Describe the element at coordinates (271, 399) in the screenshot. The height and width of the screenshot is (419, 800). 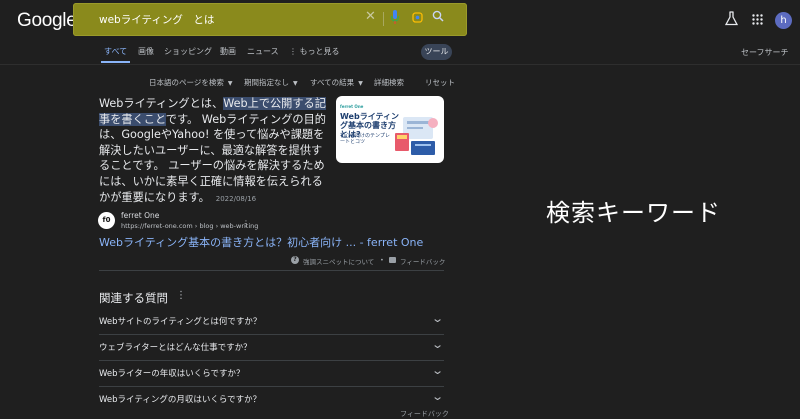
I see `question-item: Webライティングの月収はいくらですか？ ⌄` at that location.